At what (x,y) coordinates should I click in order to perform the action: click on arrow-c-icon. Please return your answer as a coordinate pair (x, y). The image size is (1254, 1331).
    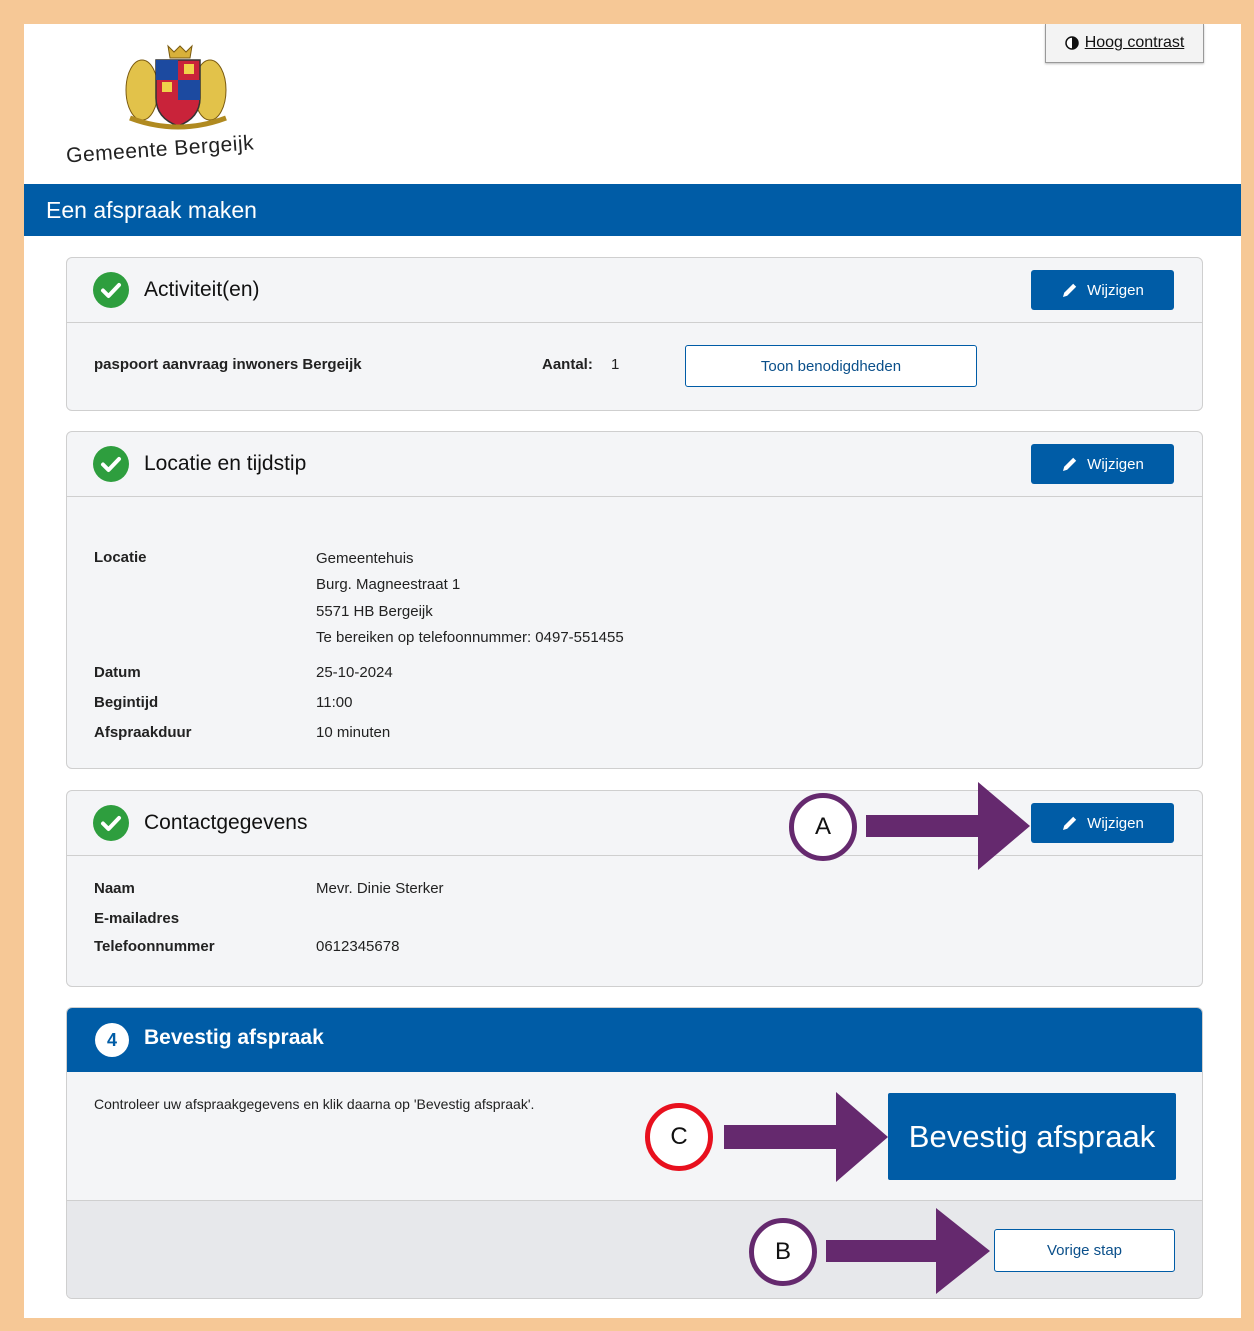
    Looking at the image, I should click on (806, 1137).